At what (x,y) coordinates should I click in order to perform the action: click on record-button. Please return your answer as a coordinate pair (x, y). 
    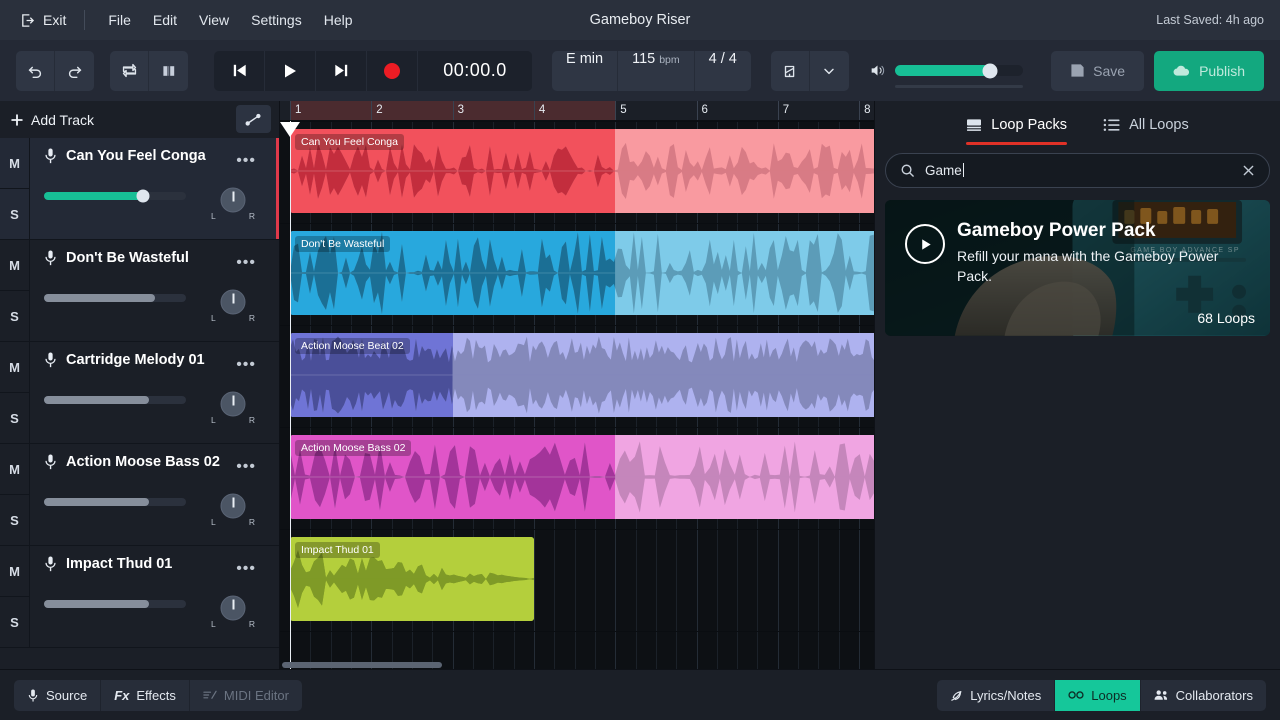
    Looking at the image, I should click on (392, 70).